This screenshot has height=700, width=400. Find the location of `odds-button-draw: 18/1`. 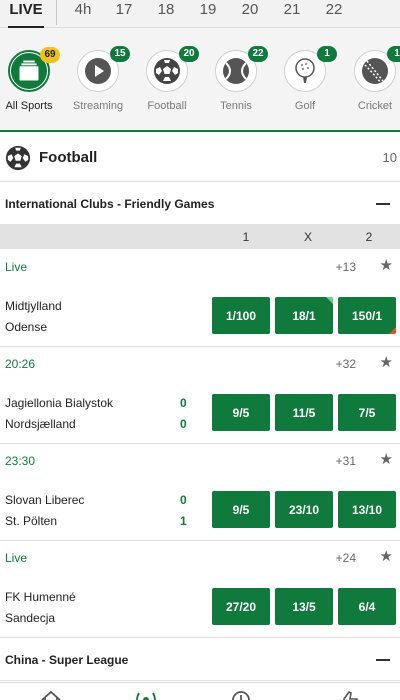

odds-button-draw: 18/1 is located at coordinates (304, 315).